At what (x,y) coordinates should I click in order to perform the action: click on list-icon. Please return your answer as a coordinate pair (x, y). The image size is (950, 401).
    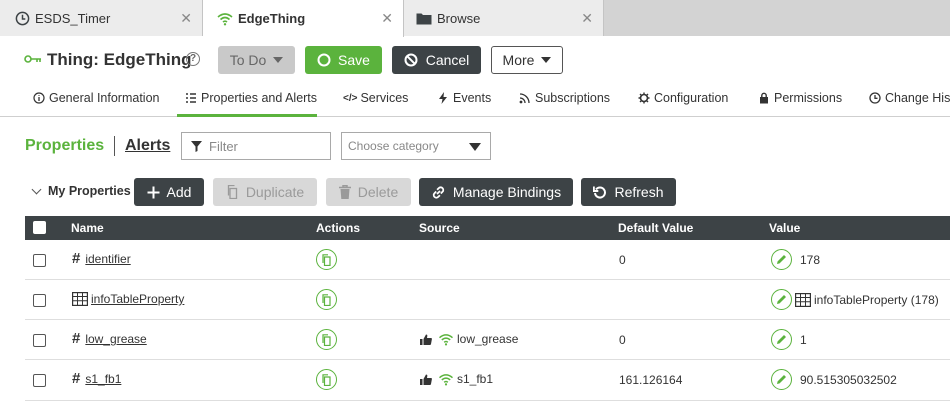
    Looking at the image, I should click on (191, 98).